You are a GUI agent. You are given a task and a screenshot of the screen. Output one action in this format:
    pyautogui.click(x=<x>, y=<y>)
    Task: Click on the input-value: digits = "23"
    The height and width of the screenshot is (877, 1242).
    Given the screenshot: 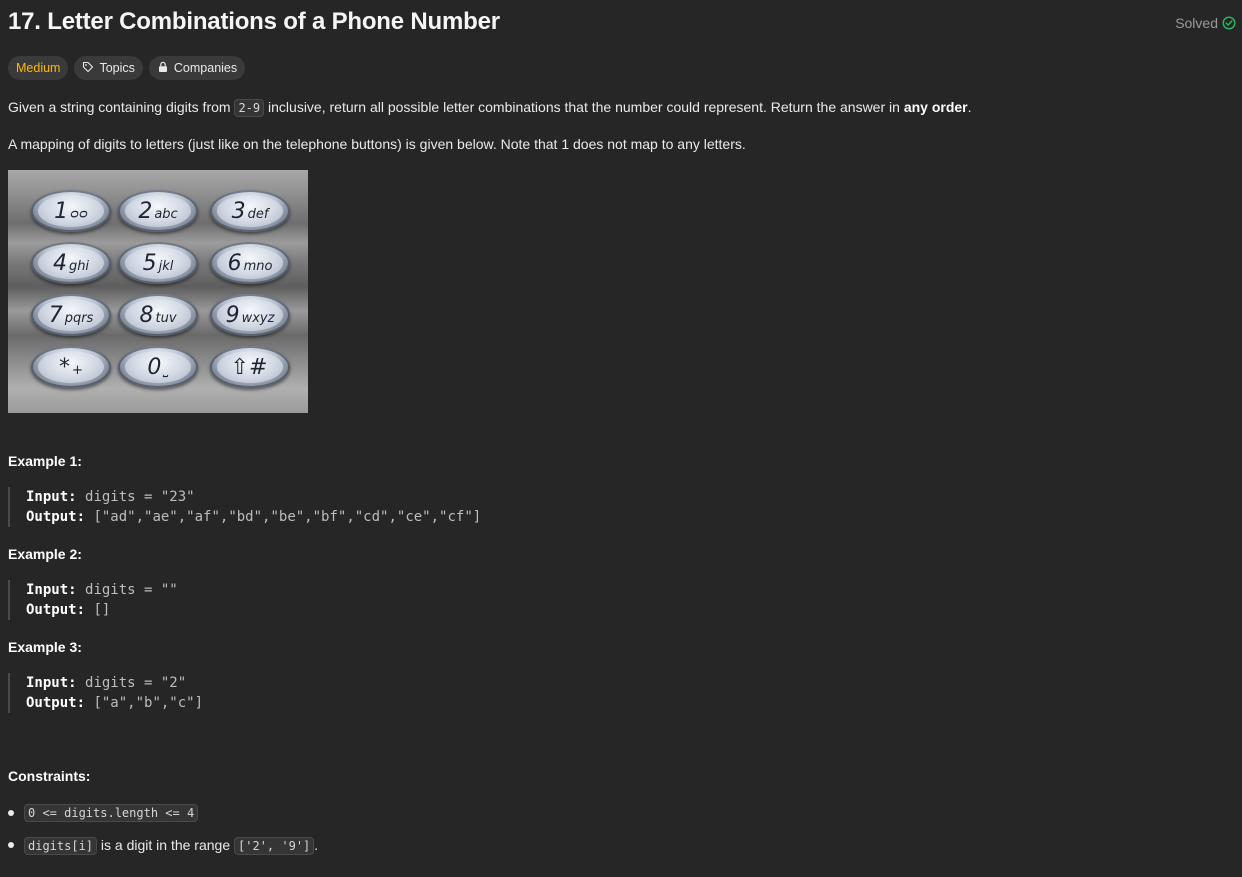 What is the action you would take?
    pyautogui.click(x=140, y=497)
    